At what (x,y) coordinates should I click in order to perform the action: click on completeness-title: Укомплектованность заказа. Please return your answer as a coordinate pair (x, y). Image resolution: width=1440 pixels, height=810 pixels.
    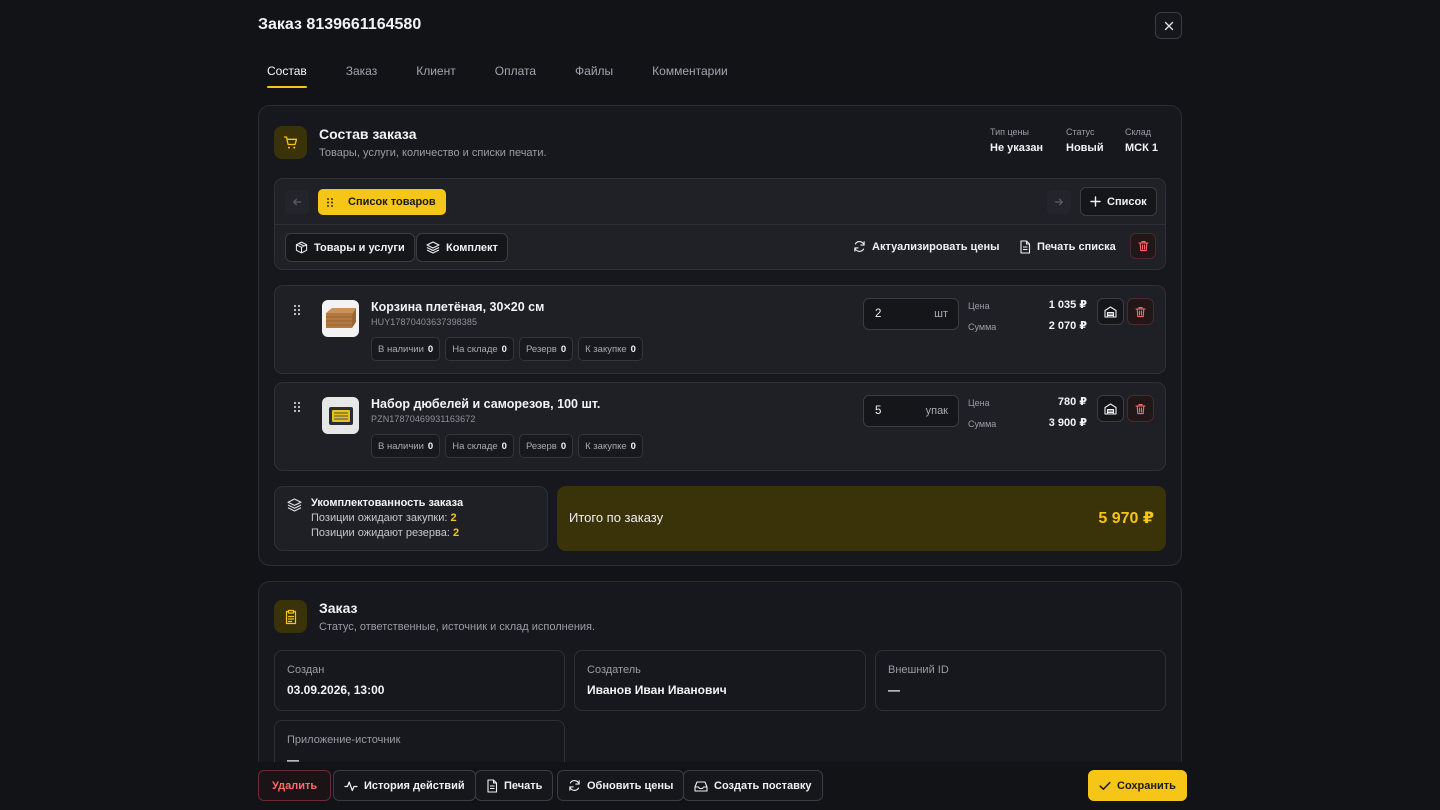
    Looking at the image, I should click on (387, 503).